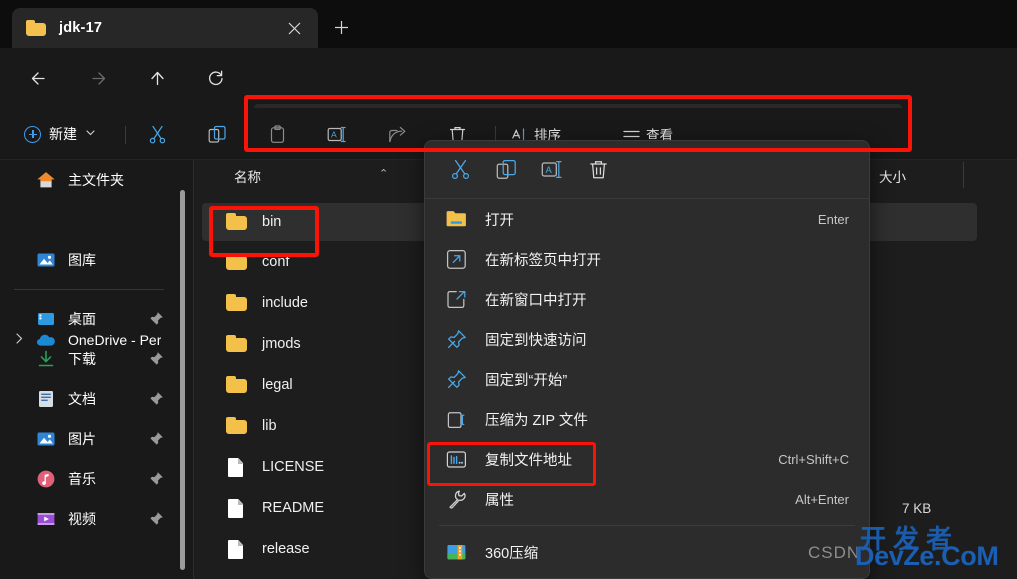 The image size is (1017, 579). What do you see at coordinates (536, 420) in the screenshot?
I see `context-menu-item-label: 压缩为 ZIP 文件` at bounding box center [536, 420].